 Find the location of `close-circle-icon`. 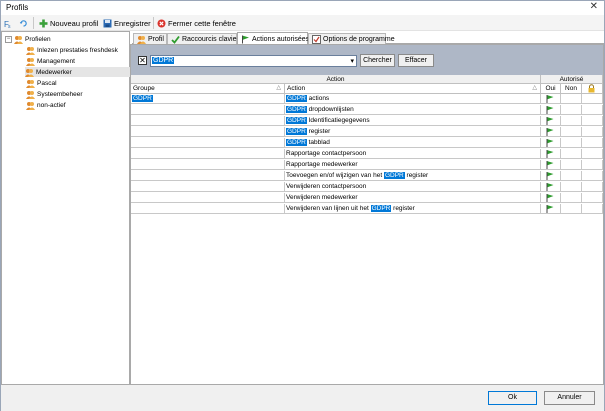

close-circle-icon is located at coordinates (161, 23).